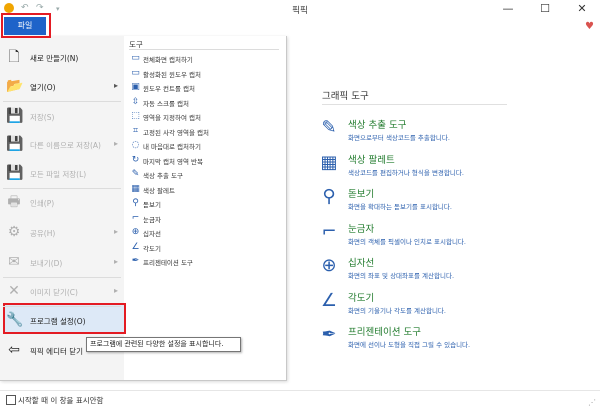 This screenshot has width=600, height=410. What do you see at coordinates (399, 138) in the screenshot?
I see `graphic-tool-description: 화면으로부터 색상코드를 추출합니다.` at bounding box center [399, 138].